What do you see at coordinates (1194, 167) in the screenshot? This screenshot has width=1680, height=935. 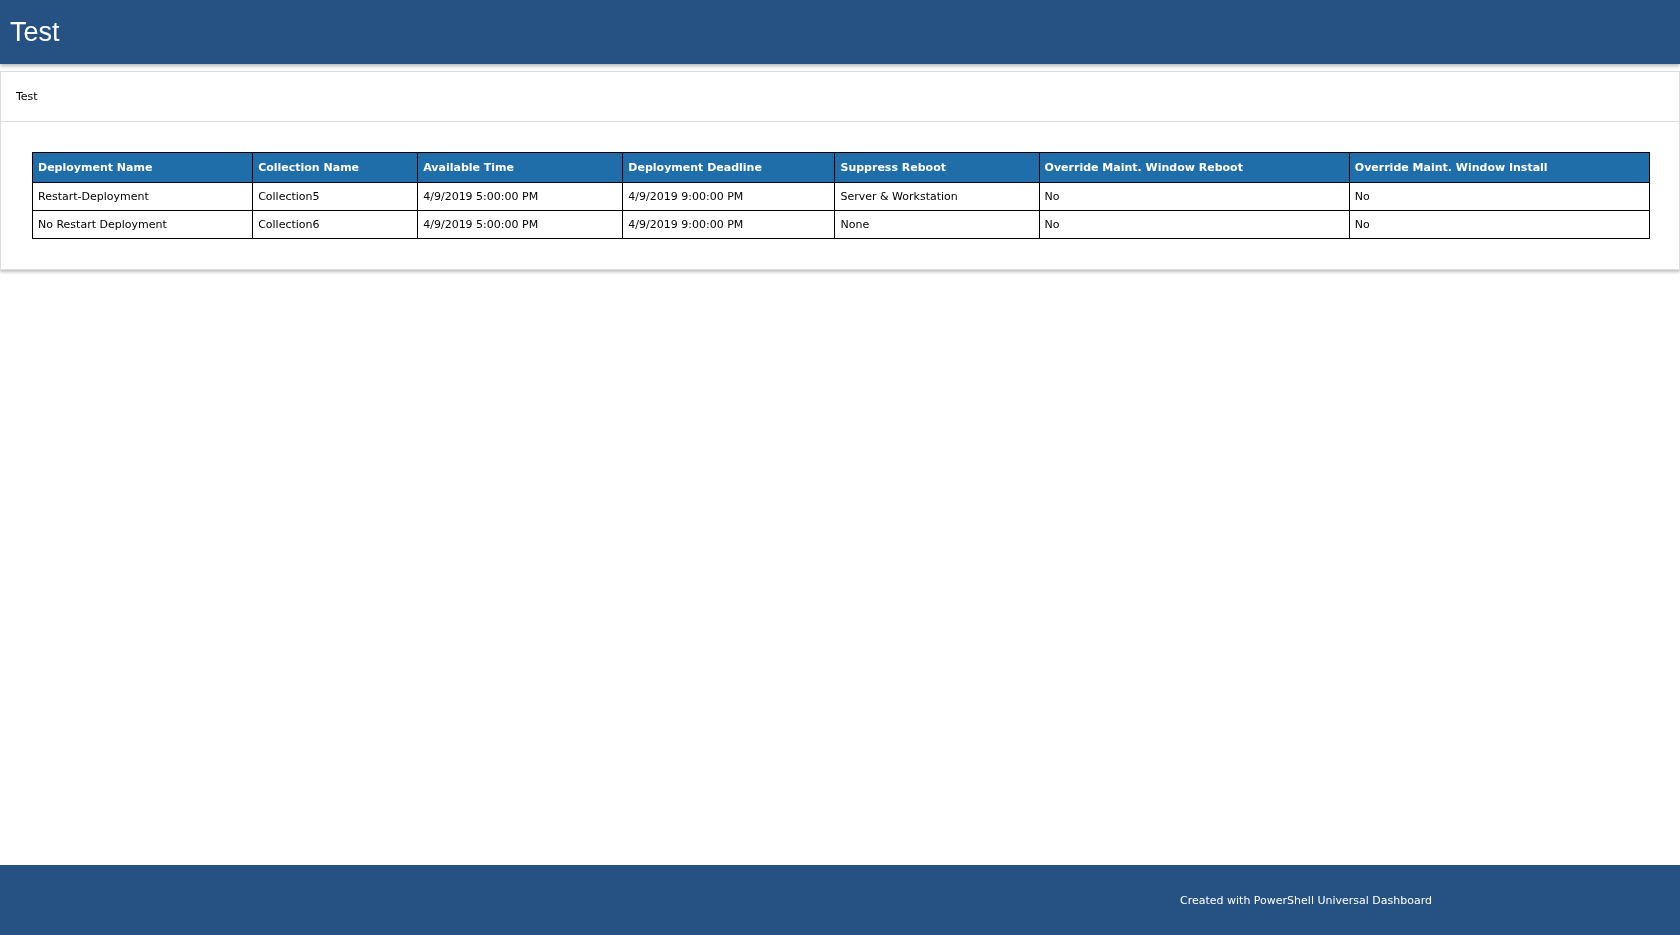 I see `column-header: Override Maint. Window Reboot` at bounding box center [1194, 167].